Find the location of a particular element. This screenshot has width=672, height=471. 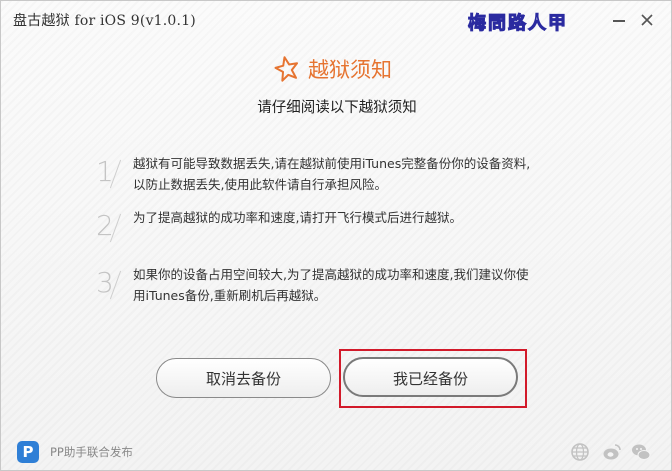

notice-title: 越狱须知 is located at coordinates (350, 70).